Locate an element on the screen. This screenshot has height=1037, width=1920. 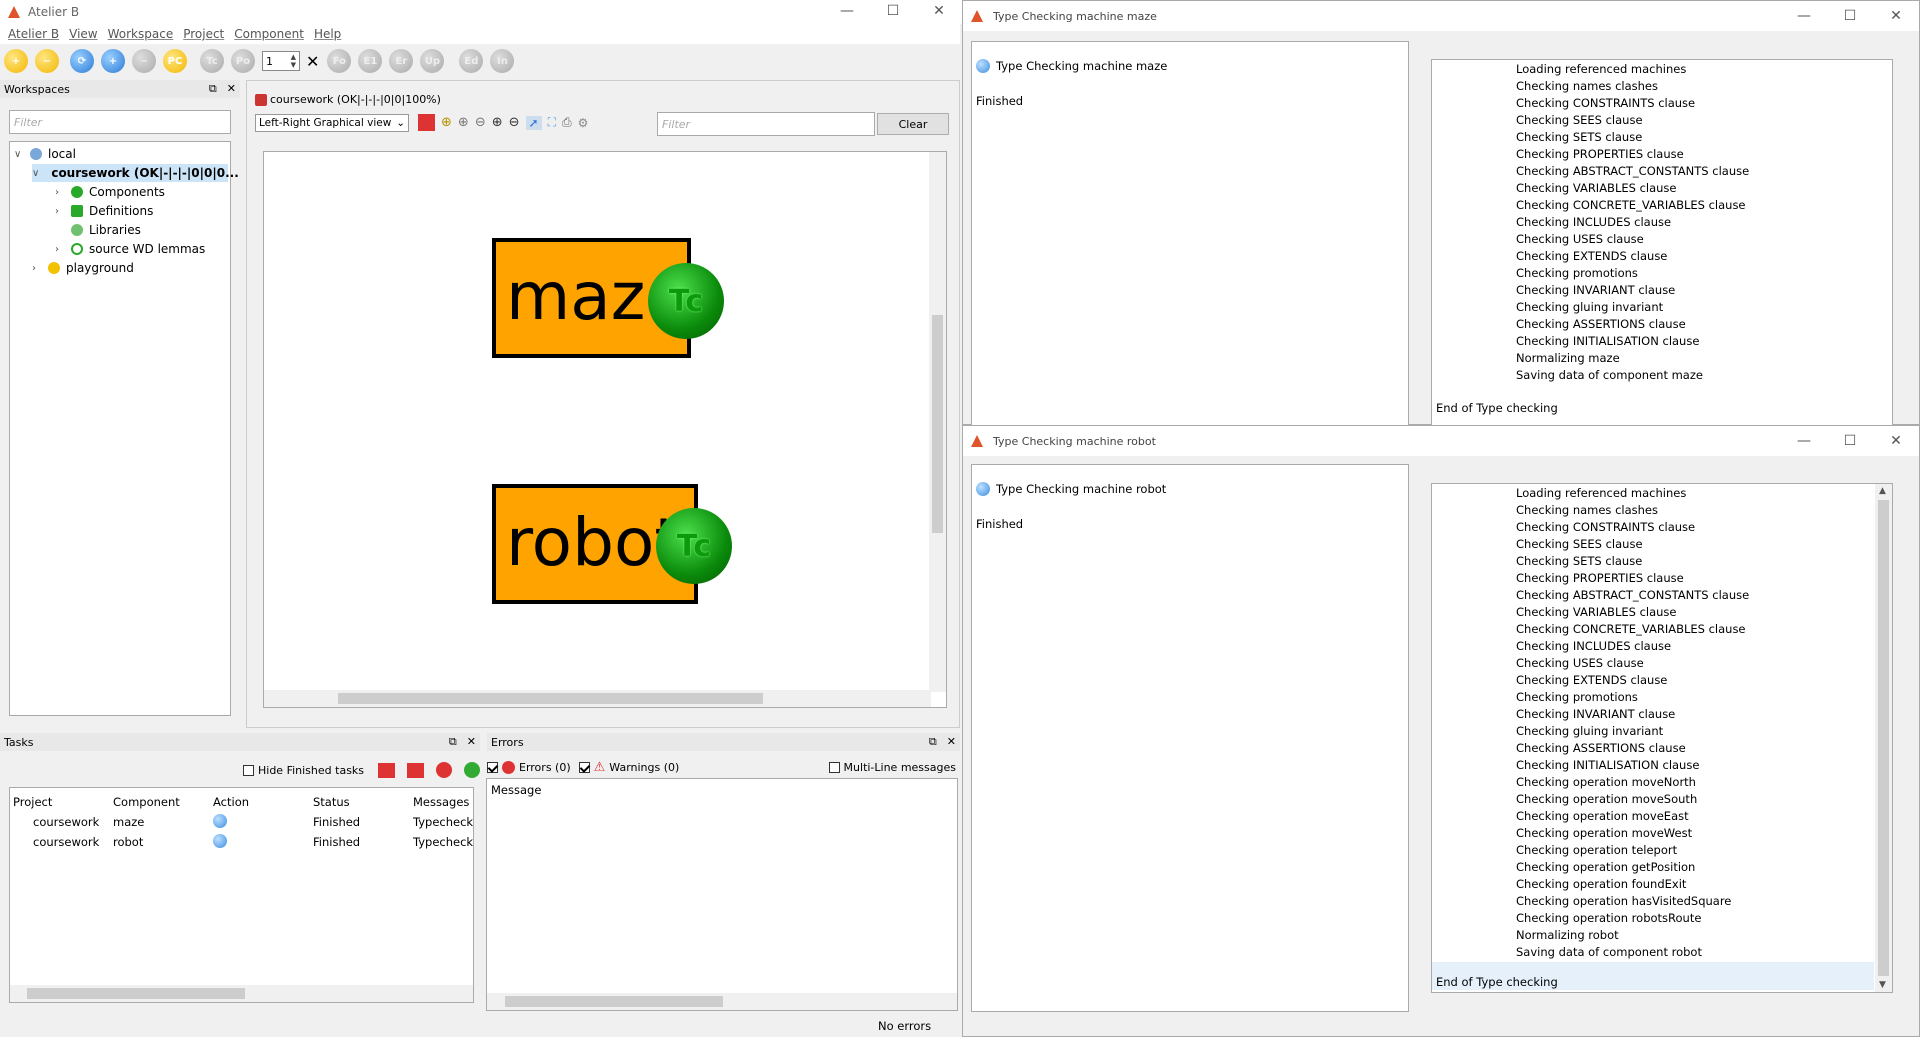
workspaces-pane-header: Workspaces ⧉ ✕ is located at coordinates (120, 89).